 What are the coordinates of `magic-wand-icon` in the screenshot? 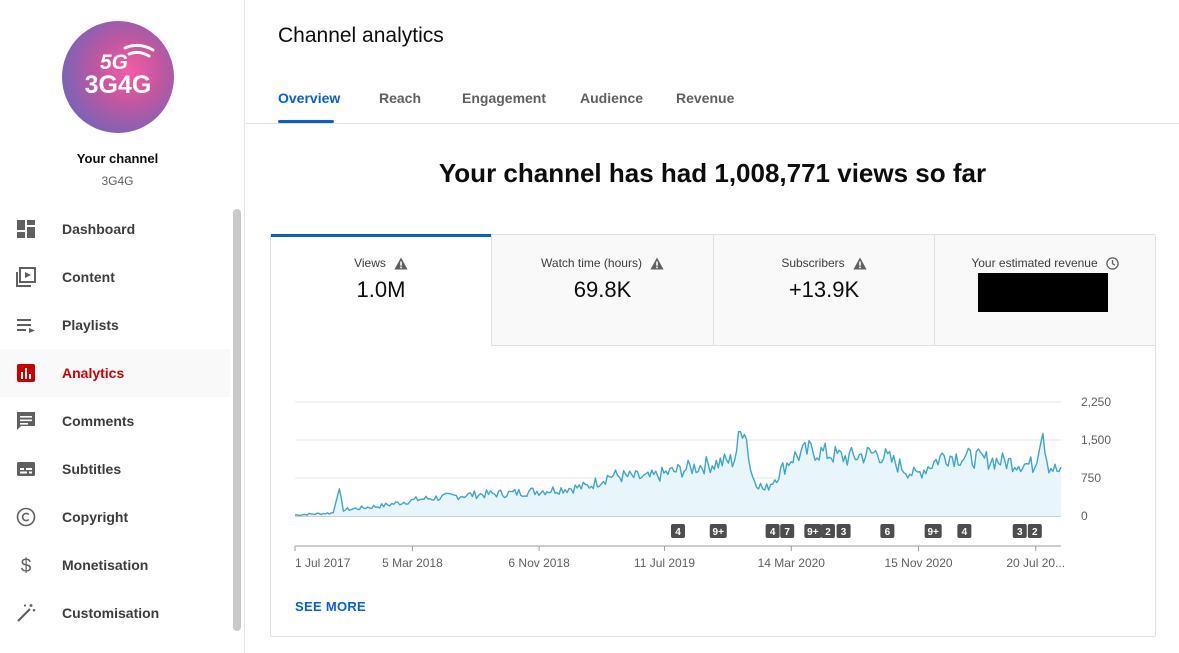 It's located at (26, 613).